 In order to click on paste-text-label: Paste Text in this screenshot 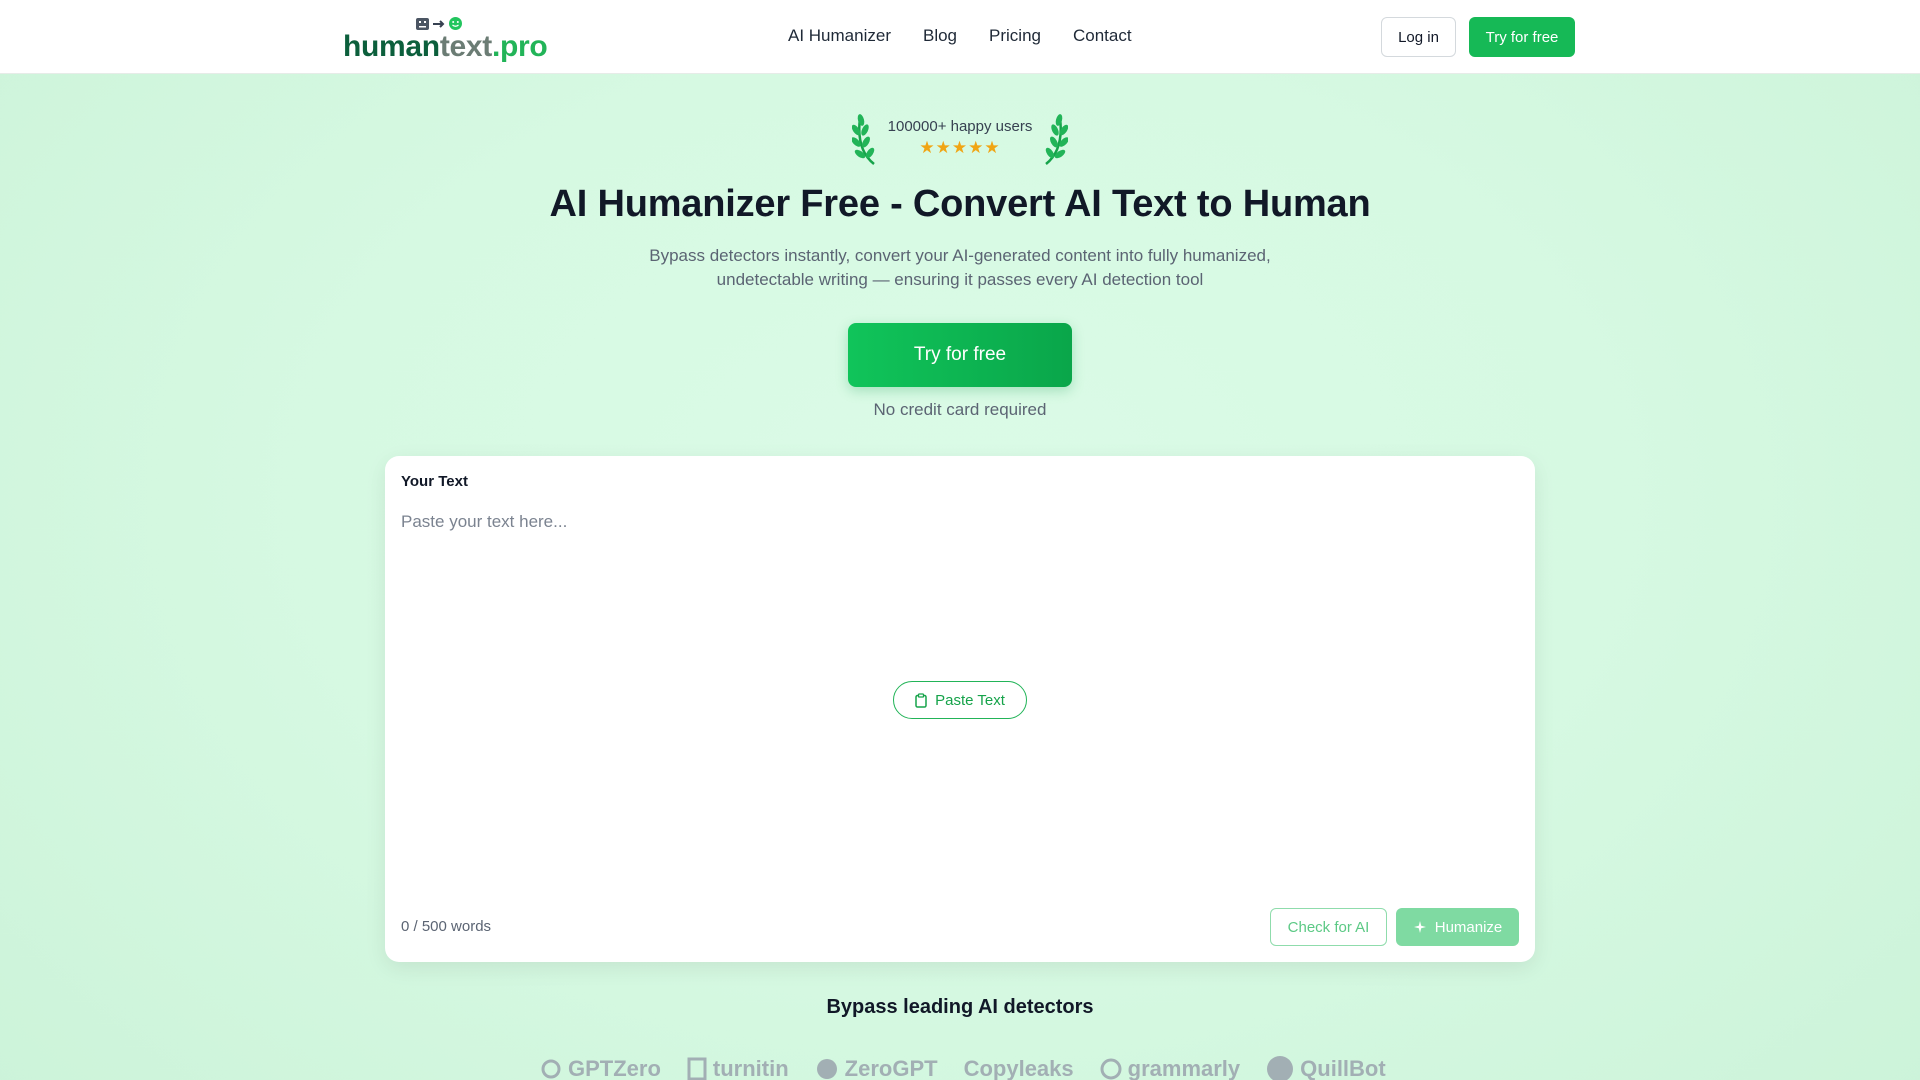, I will do `click(970, 700)`.